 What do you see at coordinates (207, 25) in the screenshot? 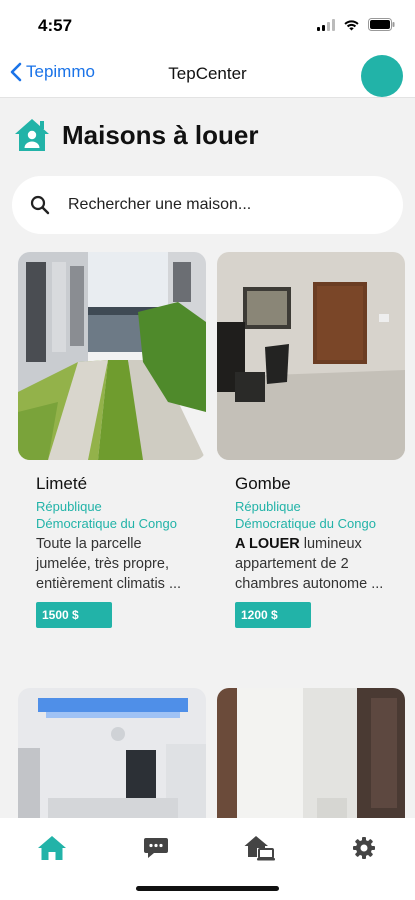
I see `status-bar: 4:57` at bounding box center [207, 25].